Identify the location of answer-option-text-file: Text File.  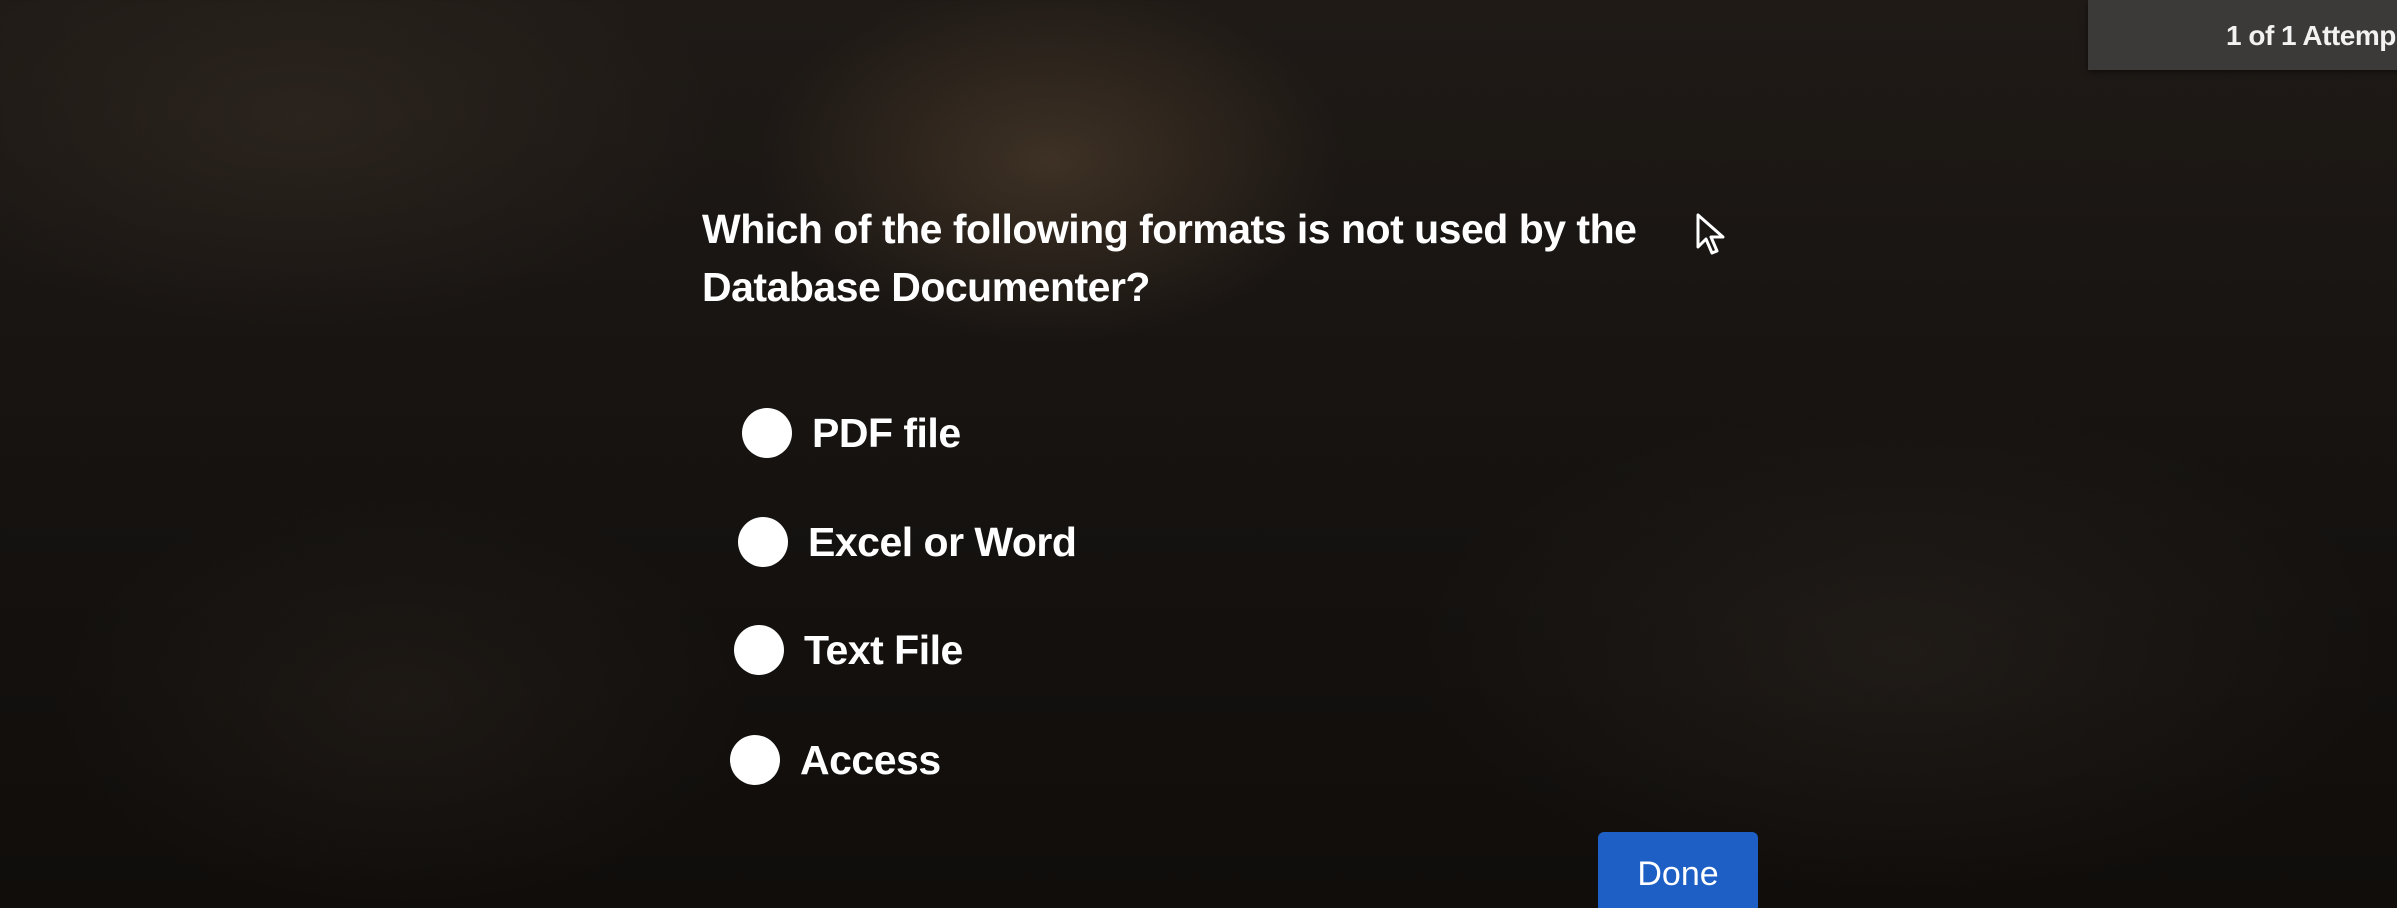
(848, 650).